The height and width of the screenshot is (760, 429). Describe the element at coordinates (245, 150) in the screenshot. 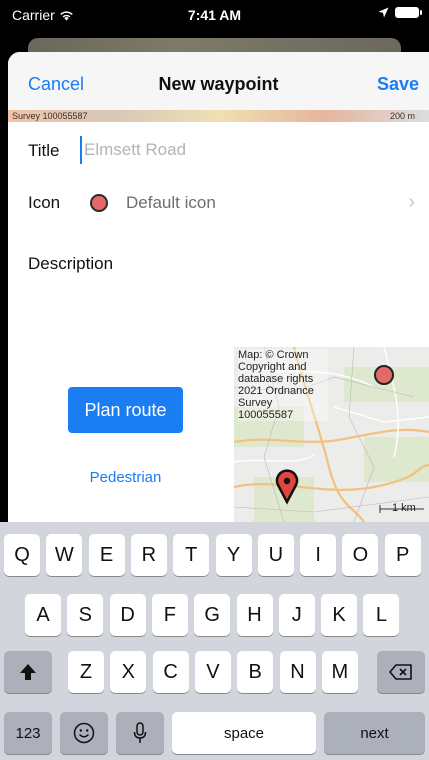

I see `title-input` at that location.